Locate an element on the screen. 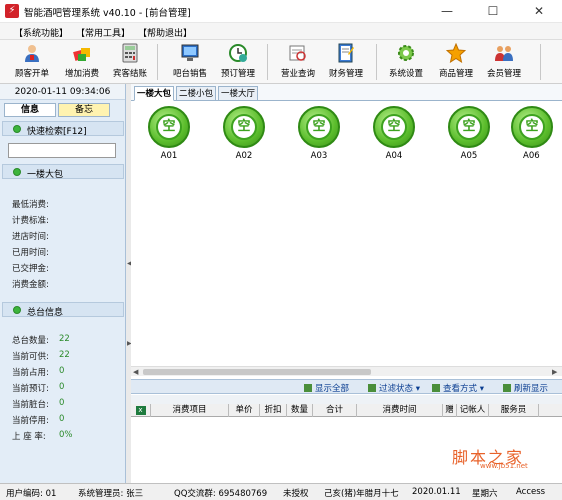 The image size is (562, 500). minimize-button: — is located at coordinates (447, 11).